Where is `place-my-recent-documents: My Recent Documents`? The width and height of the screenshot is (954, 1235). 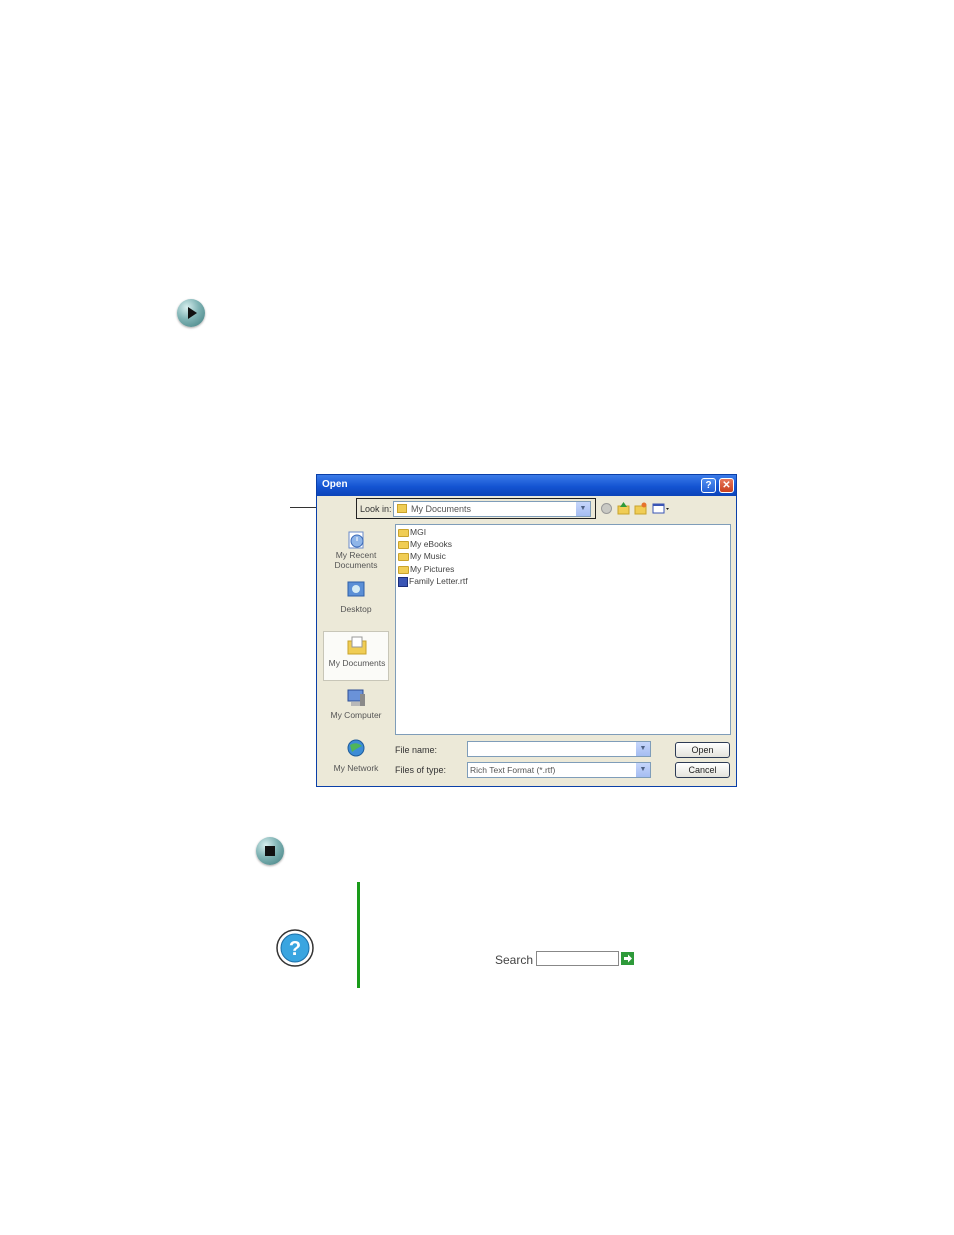
place-my-recent-documents: My Recent Documents is located at coordinates (356, 551).